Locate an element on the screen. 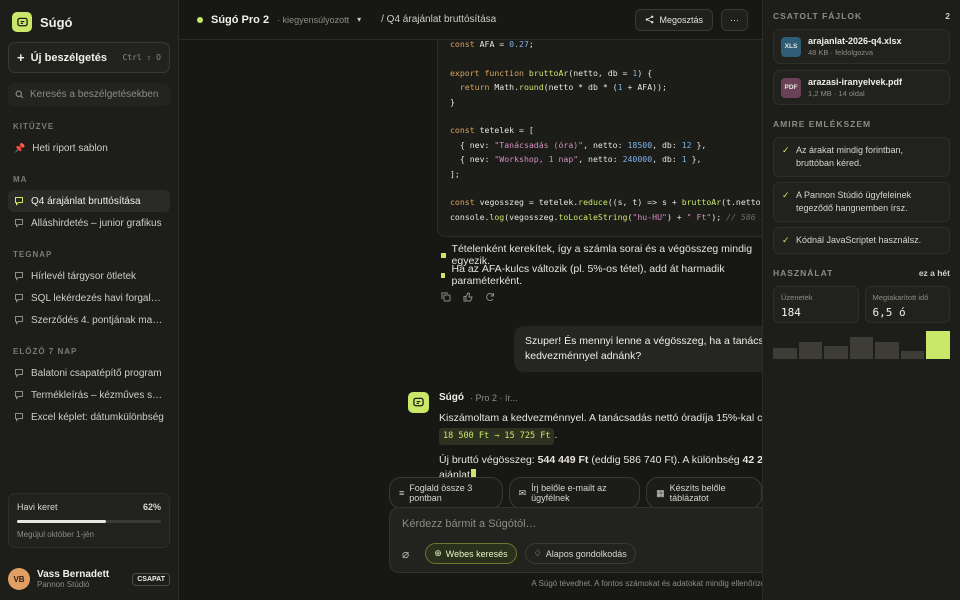  files-count: 2 is located at coordinates (947, 16).